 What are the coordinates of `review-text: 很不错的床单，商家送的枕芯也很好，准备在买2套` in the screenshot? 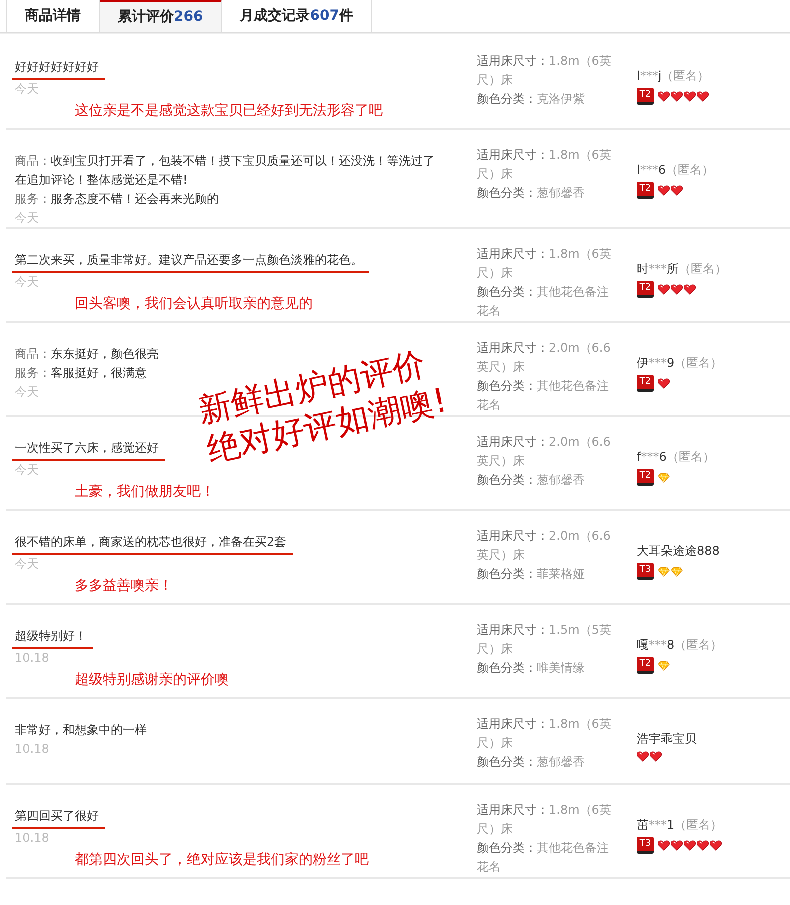 It's located at (151, 542).